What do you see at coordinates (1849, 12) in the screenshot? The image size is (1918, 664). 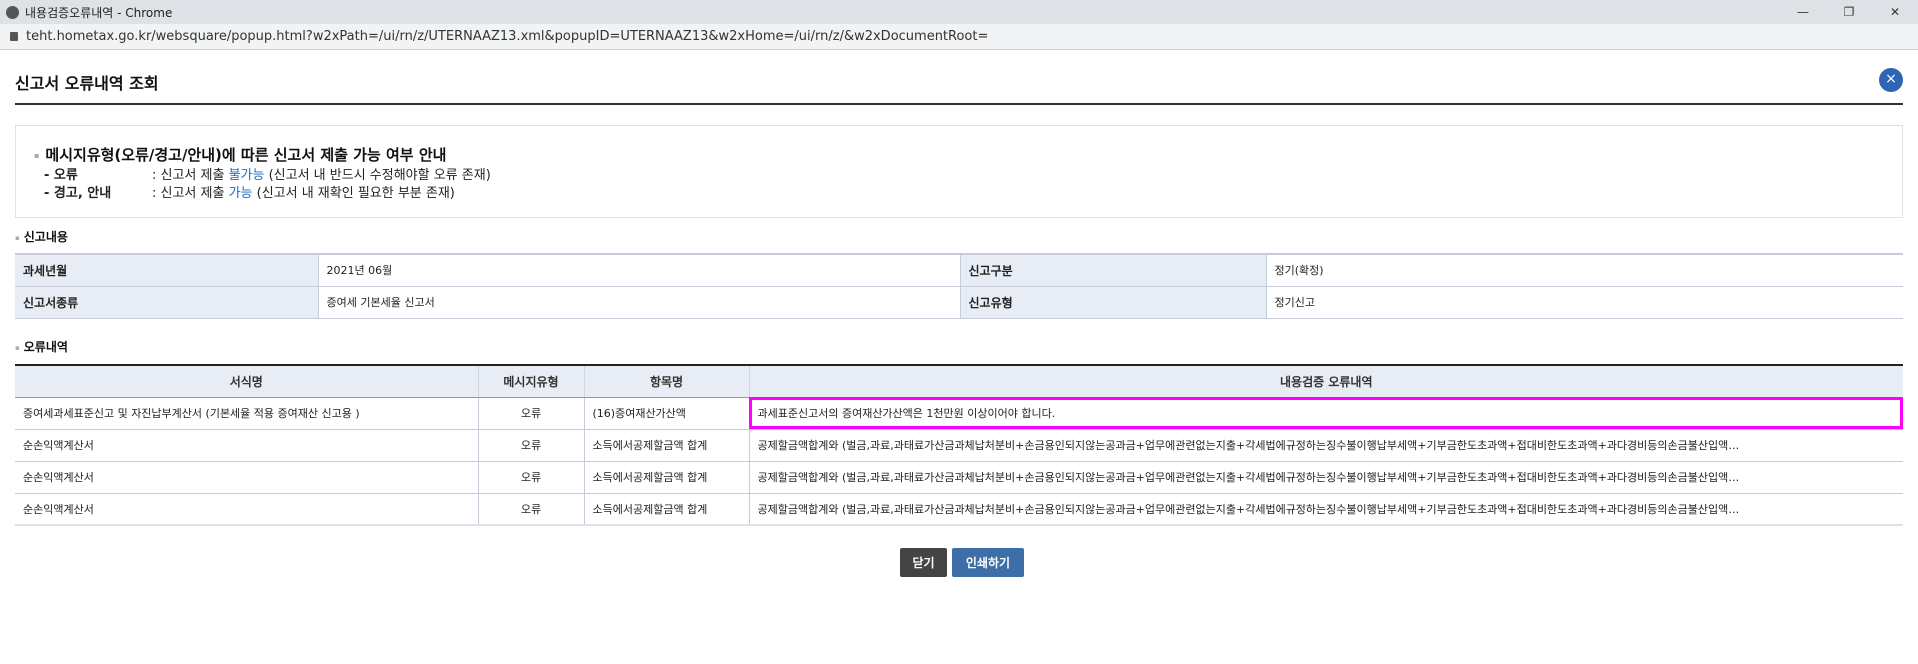 I see `restore-button: ❐` at bounding box center [1849, 12].